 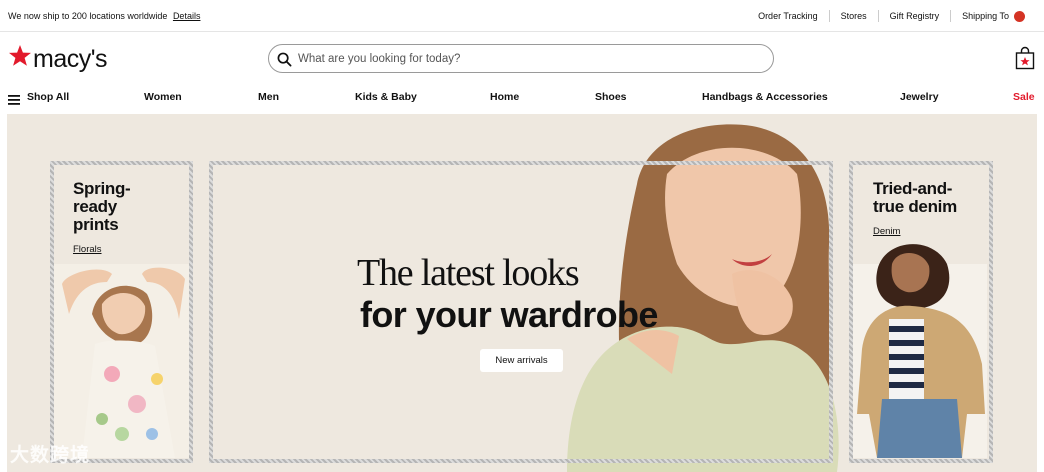 What do you see at coordinates (1019, 17) in the screenshot?
I see `flag-icon` at bounding box center [1019, 17].